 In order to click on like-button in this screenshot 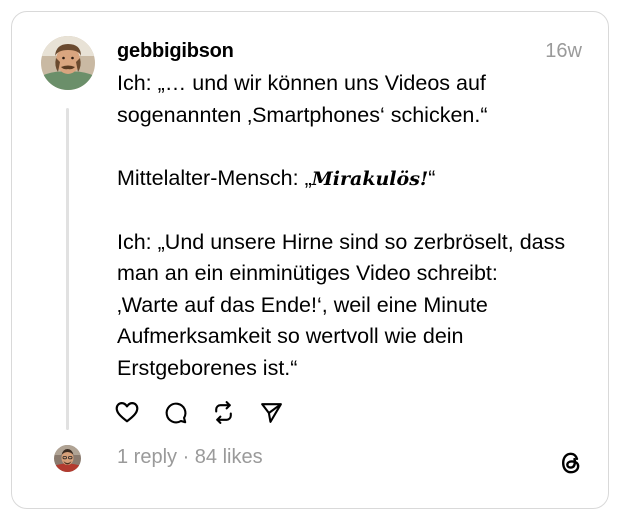, I will do `click(127, 412)`.